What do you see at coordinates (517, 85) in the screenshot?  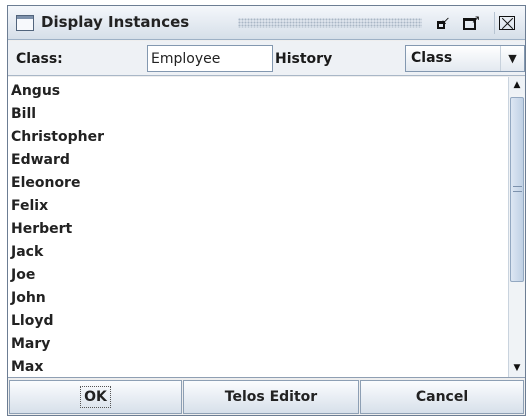 I see `scroll-up-icon: ▲` at bounding box center [517, 85].